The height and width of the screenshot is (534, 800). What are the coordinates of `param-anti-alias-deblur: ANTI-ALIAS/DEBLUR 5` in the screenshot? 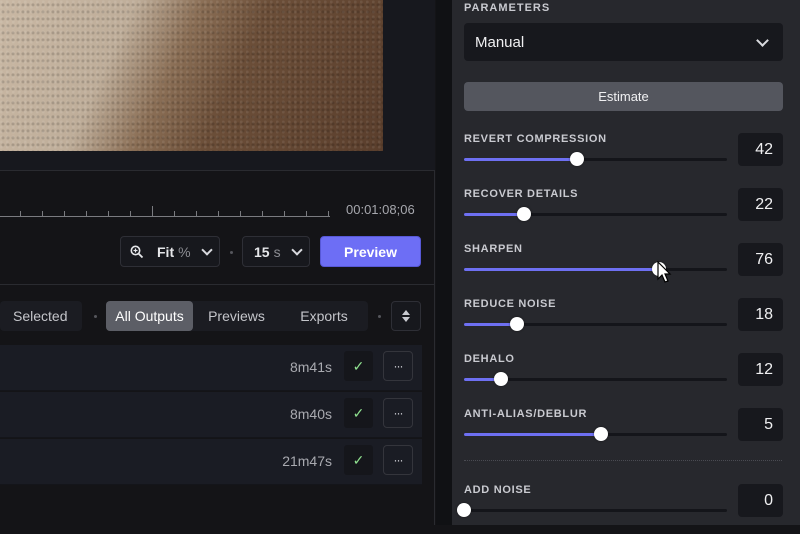 It's located at (624, 433).